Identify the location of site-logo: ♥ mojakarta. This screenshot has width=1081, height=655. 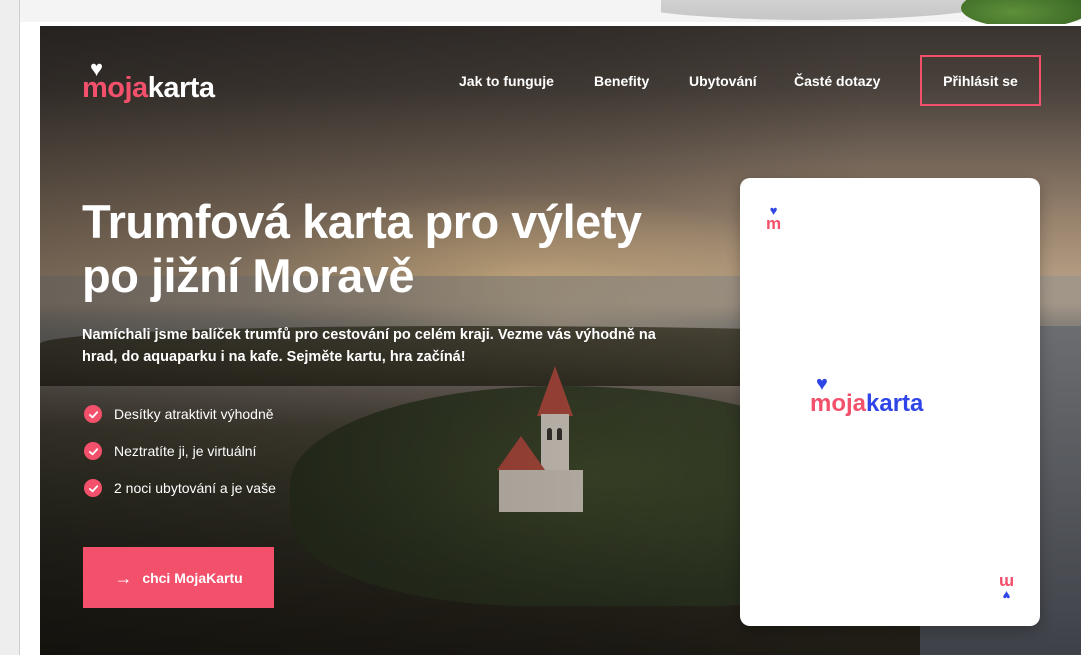
(162, 82).